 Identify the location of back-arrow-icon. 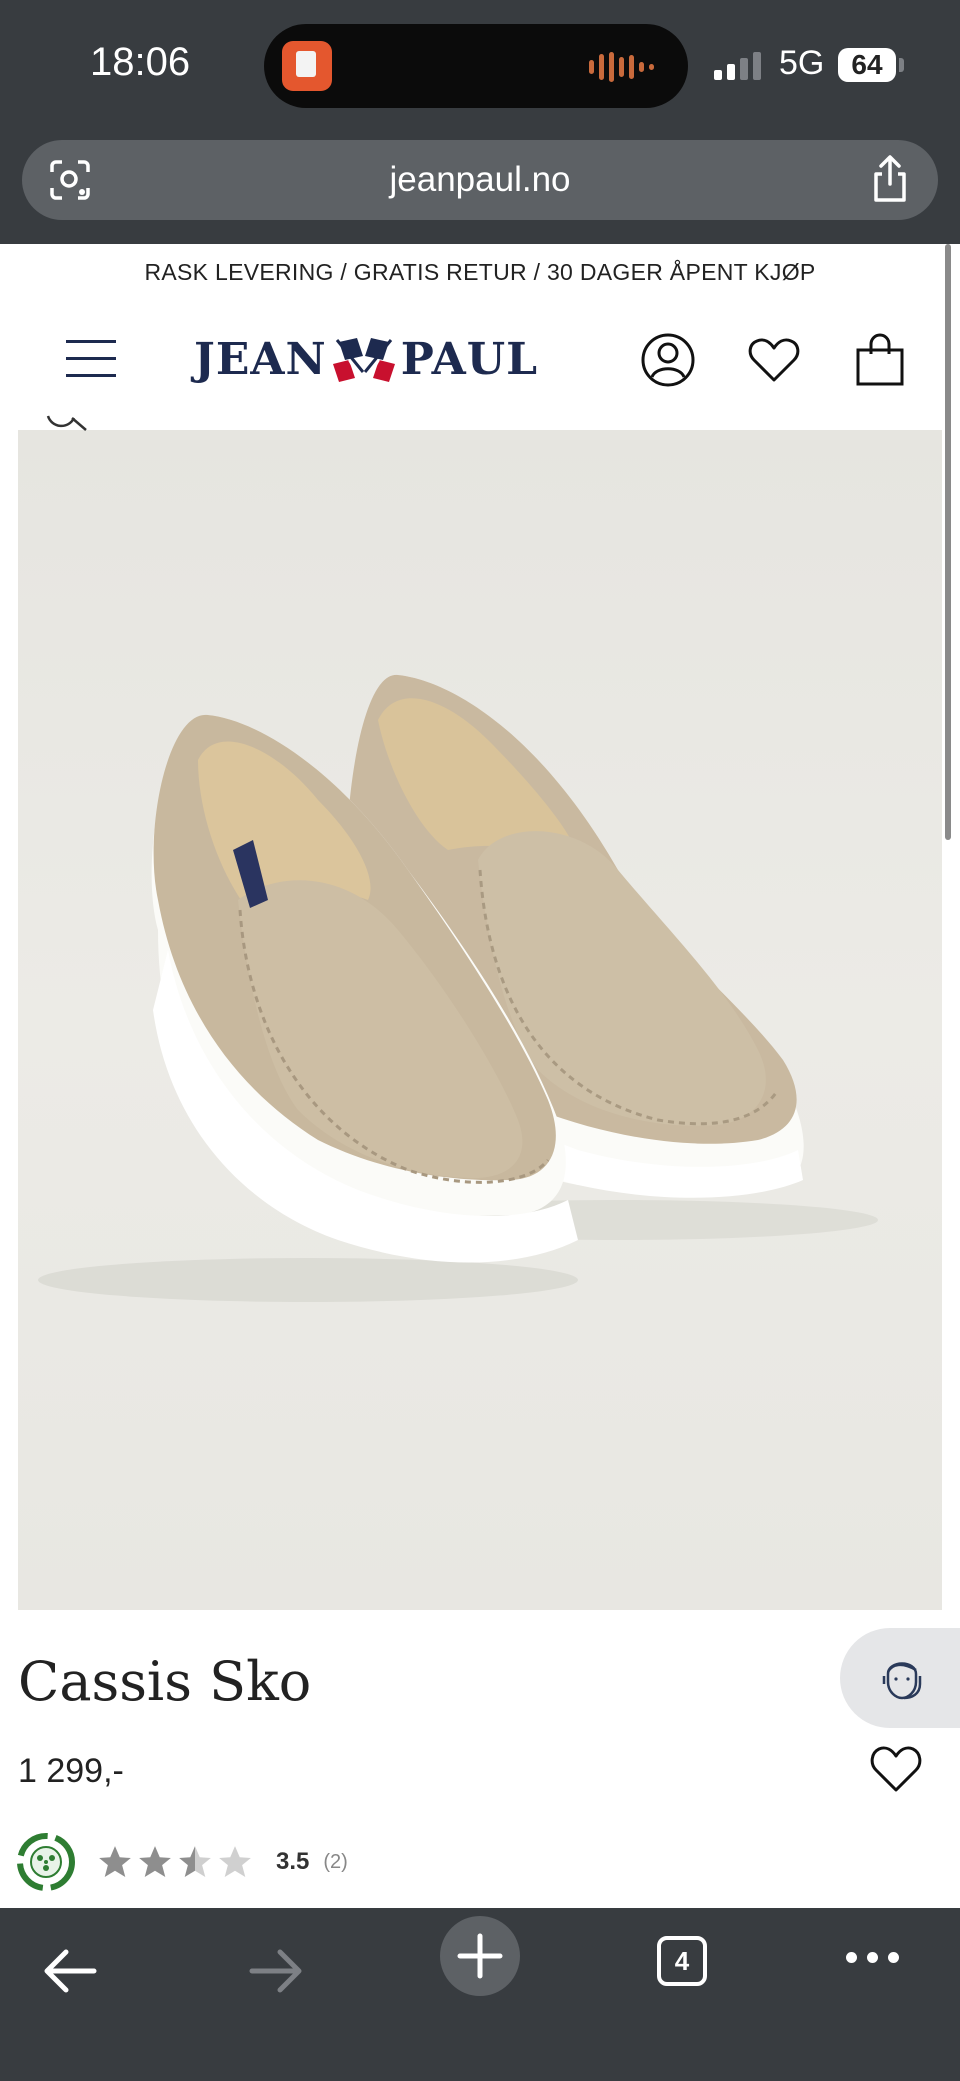
(70, 1971).